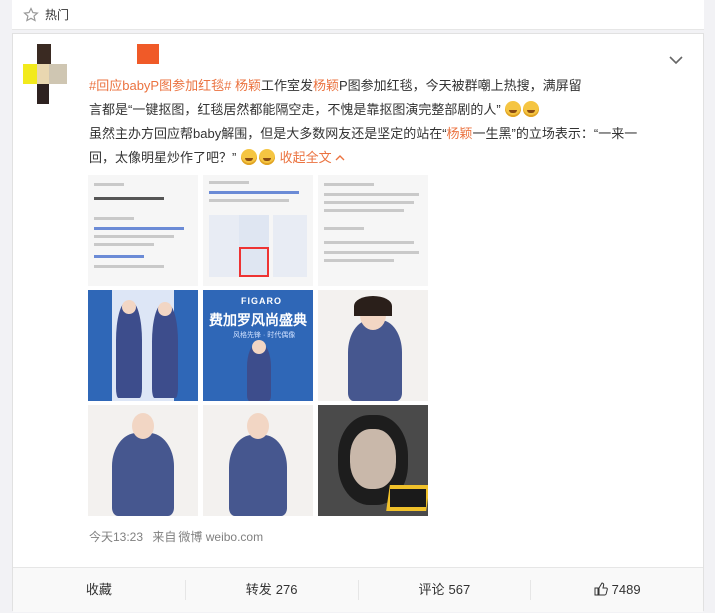  I want to click on section-title: 热门, so click(57, 15).